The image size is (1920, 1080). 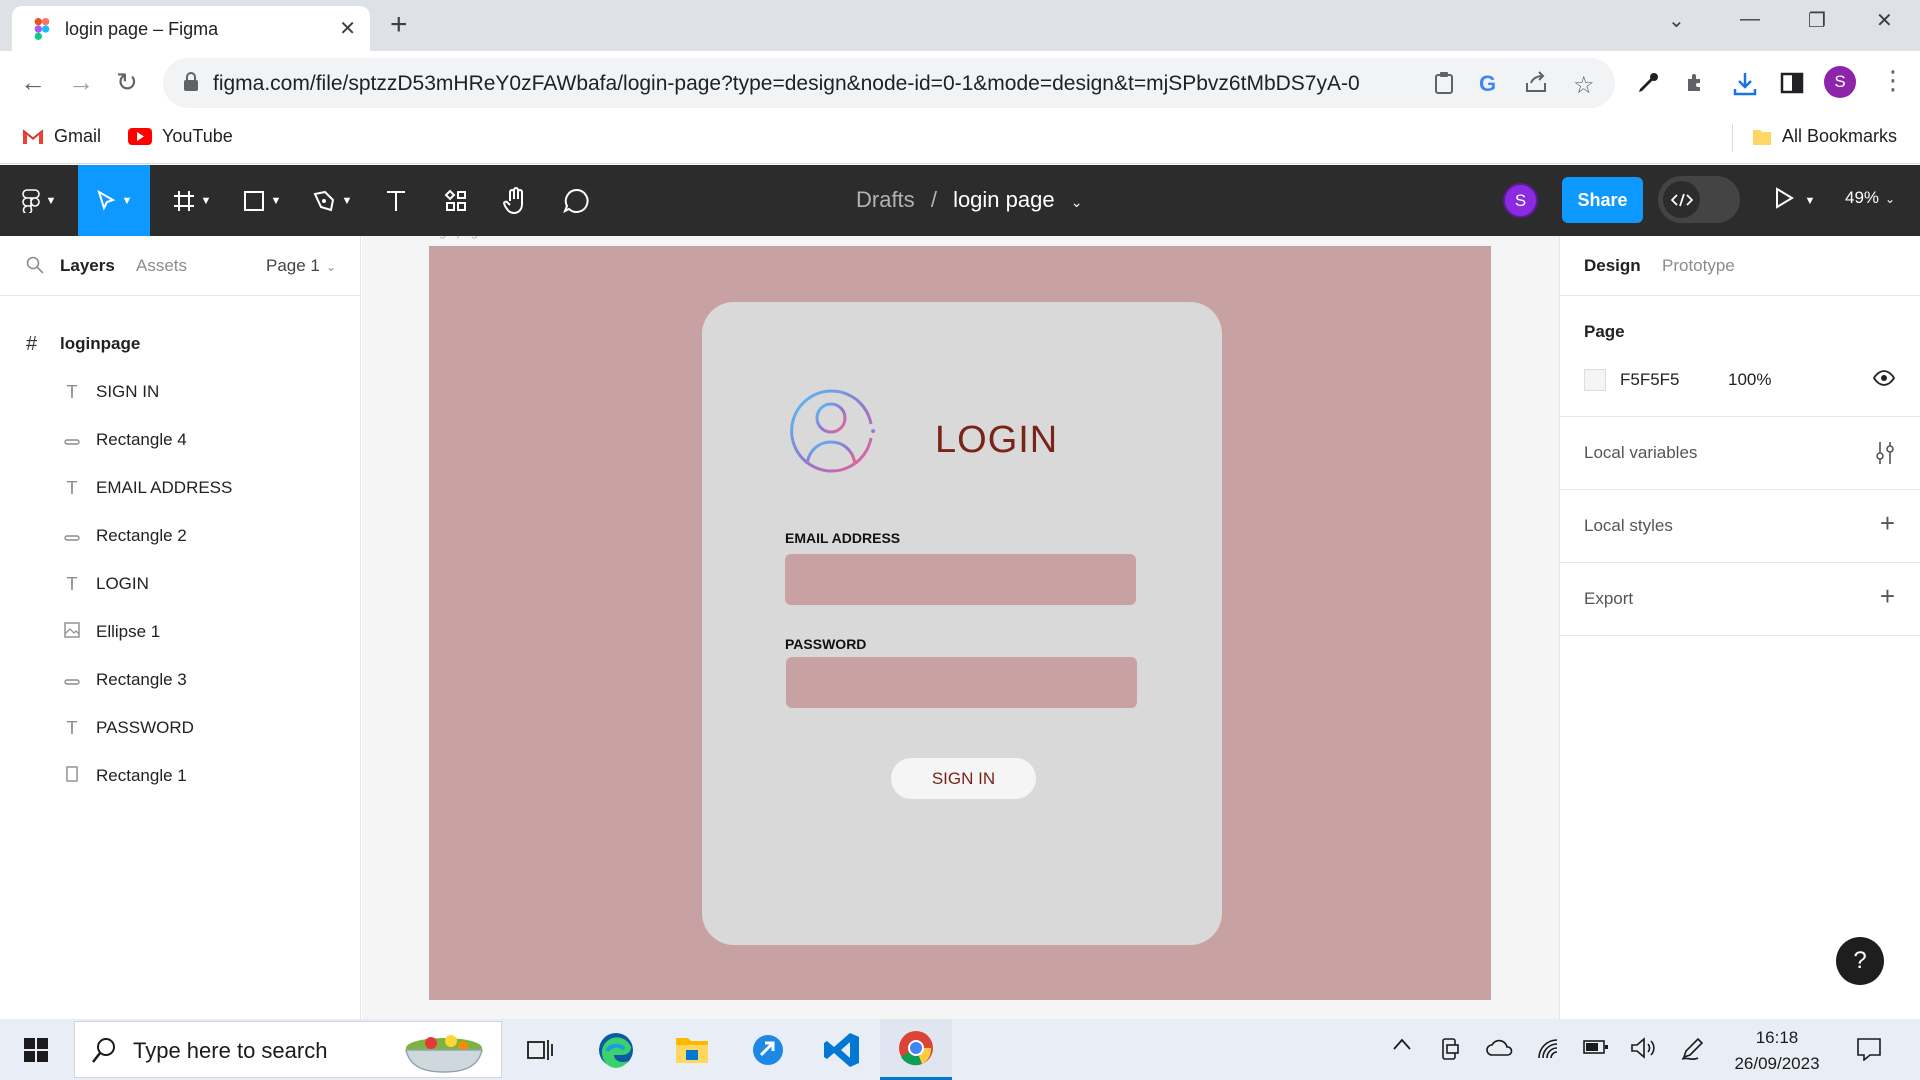 What do you see at coordinates (399, 25) in the screenshot?
I see `new-tab-icon: +` at bounding box center [399, 25].